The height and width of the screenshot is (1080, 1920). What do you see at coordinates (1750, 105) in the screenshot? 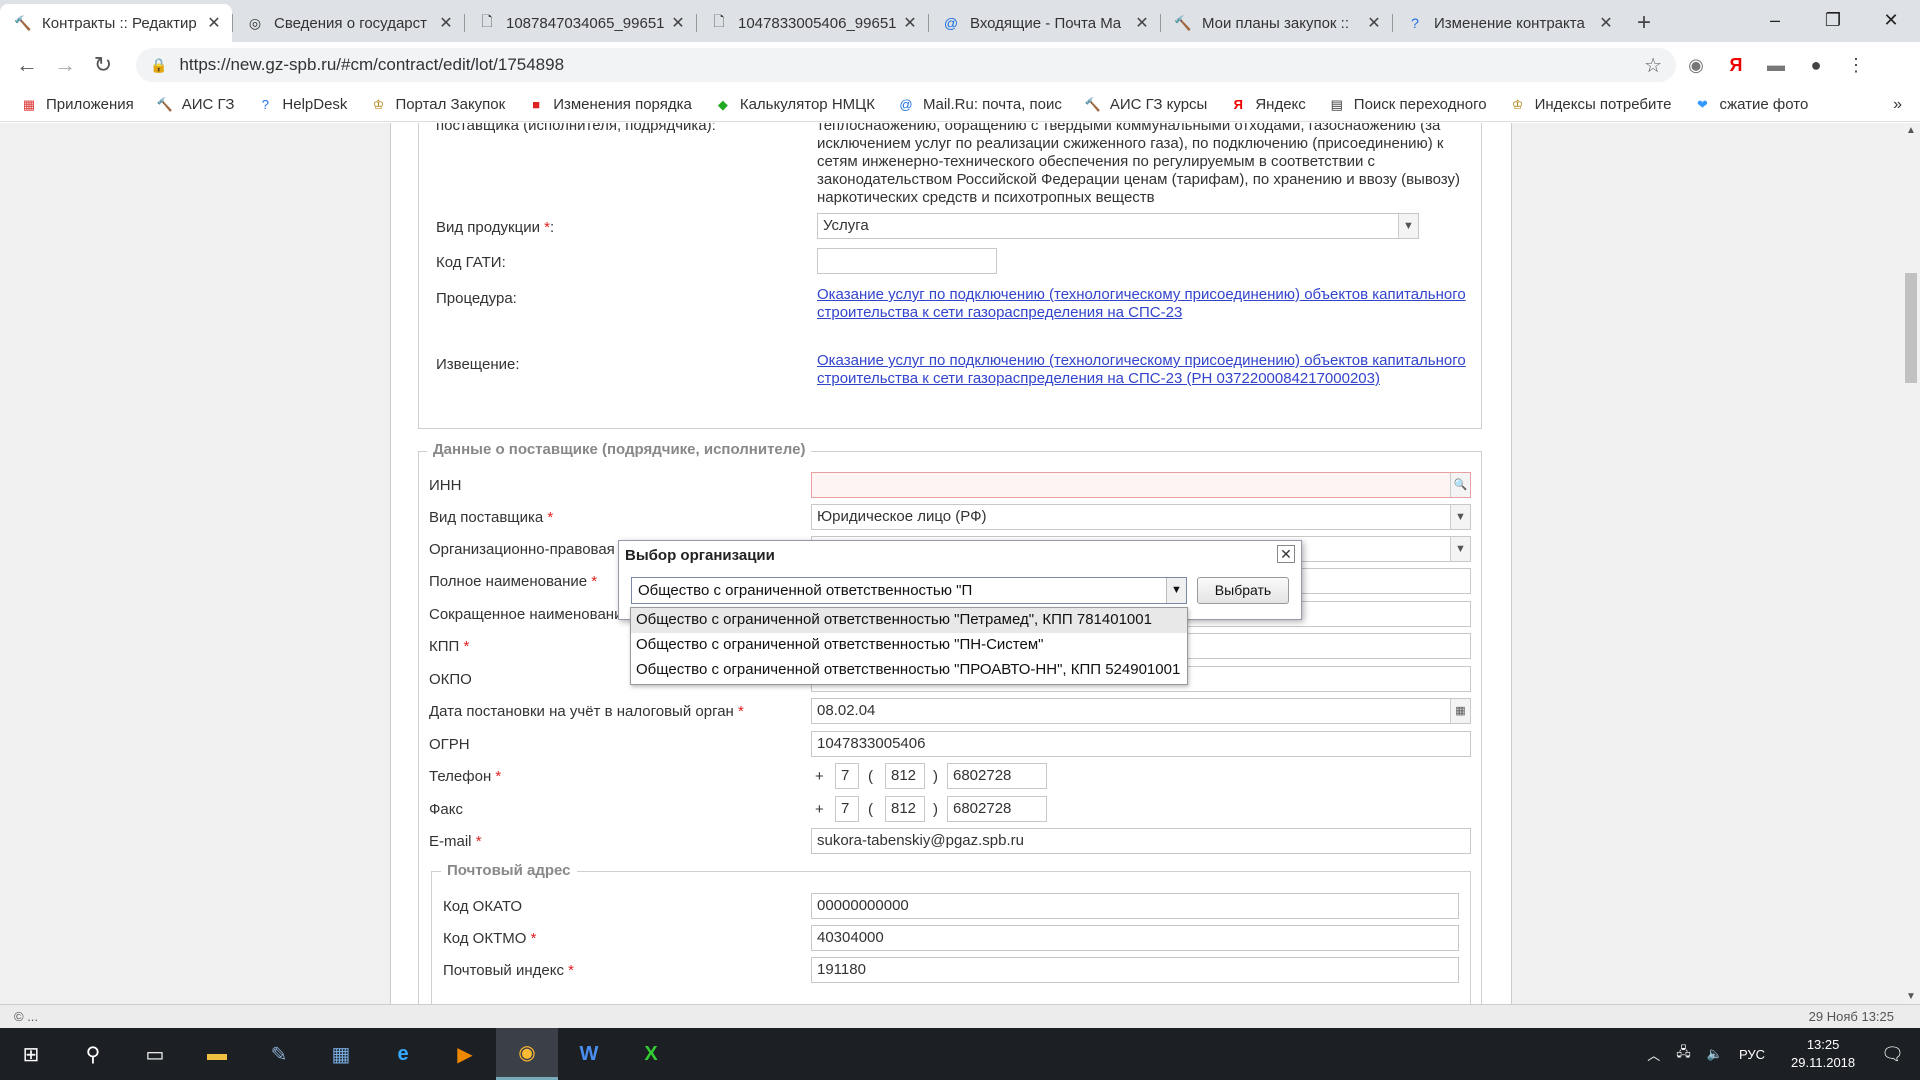
I see `bookmark-compress: ❤ сжатие фото` at bounding box center [1750, 105].